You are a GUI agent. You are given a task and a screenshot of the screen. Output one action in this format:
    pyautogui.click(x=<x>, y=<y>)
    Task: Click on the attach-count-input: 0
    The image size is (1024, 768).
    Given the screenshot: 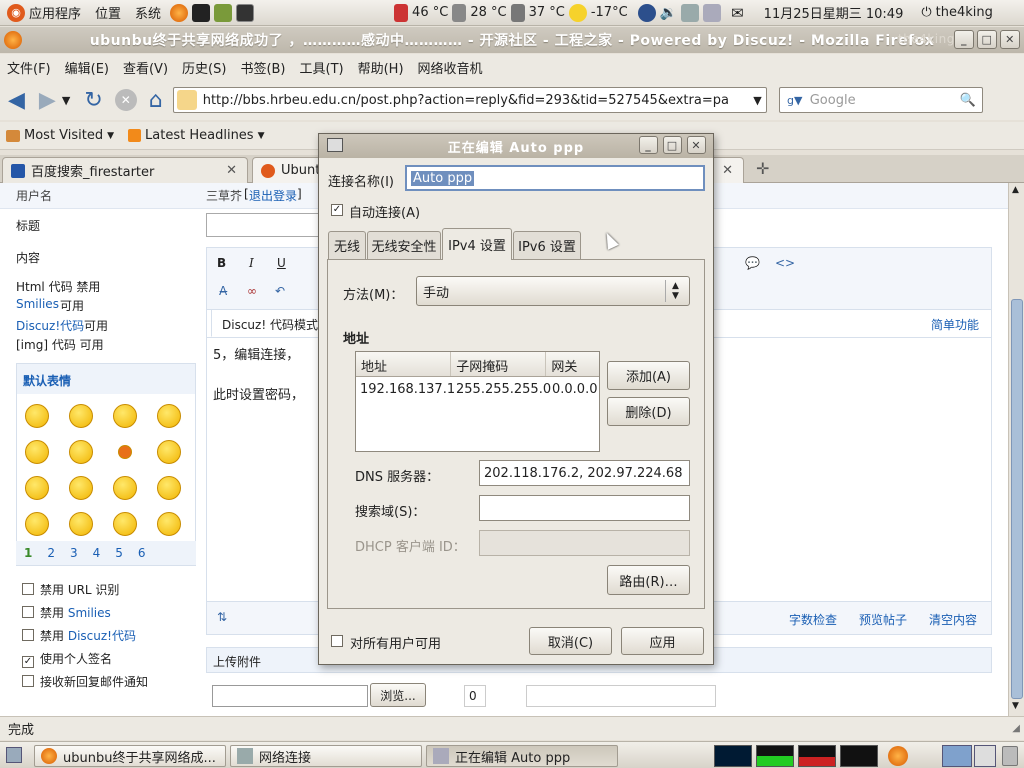 What is the action you would take?
    pyautogui.click(x=475, y=696)
    